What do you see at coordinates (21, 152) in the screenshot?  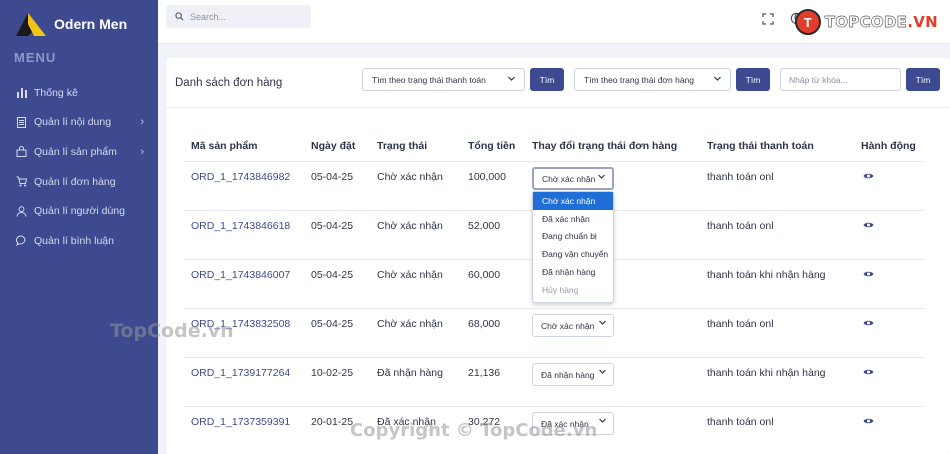 I see `bag-icon` at bounding box center [21, 152].